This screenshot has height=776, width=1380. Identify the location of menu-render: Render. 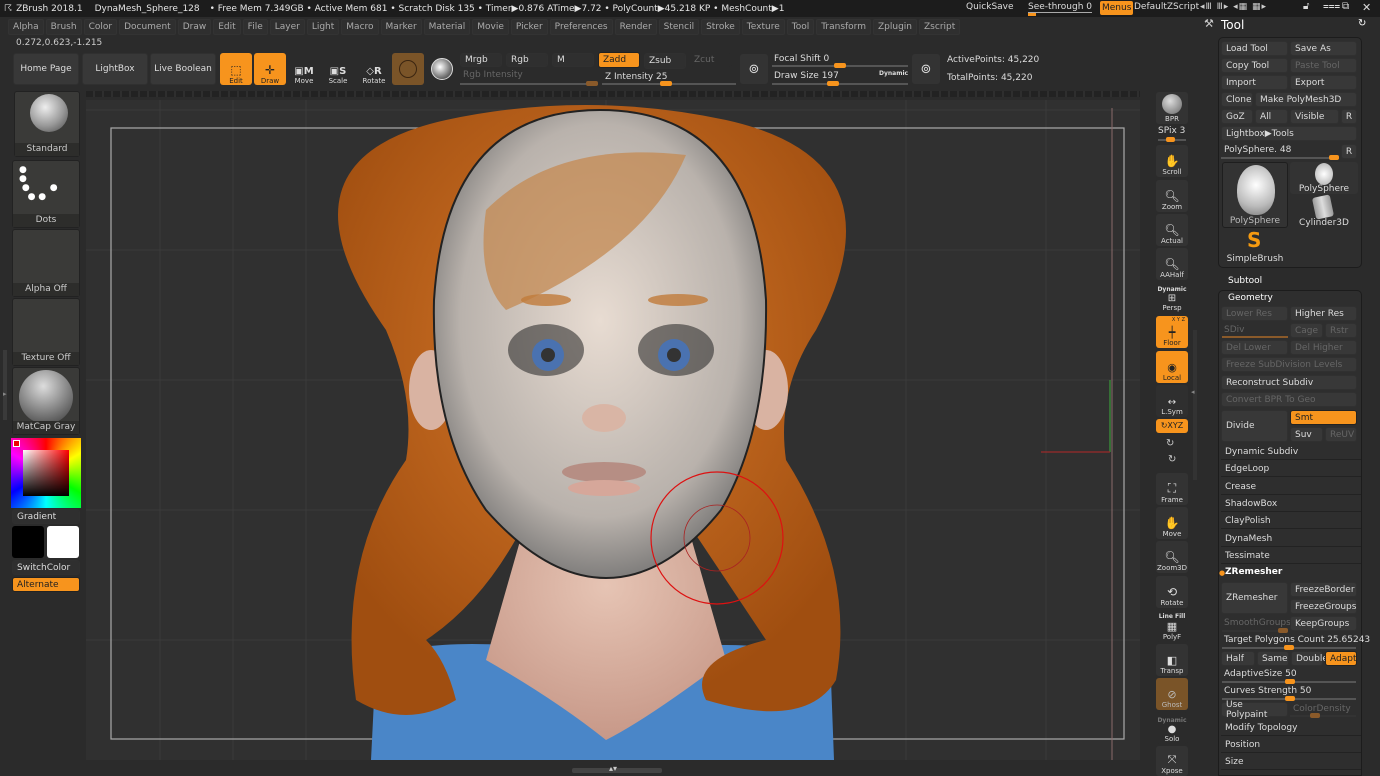
(635, 26).